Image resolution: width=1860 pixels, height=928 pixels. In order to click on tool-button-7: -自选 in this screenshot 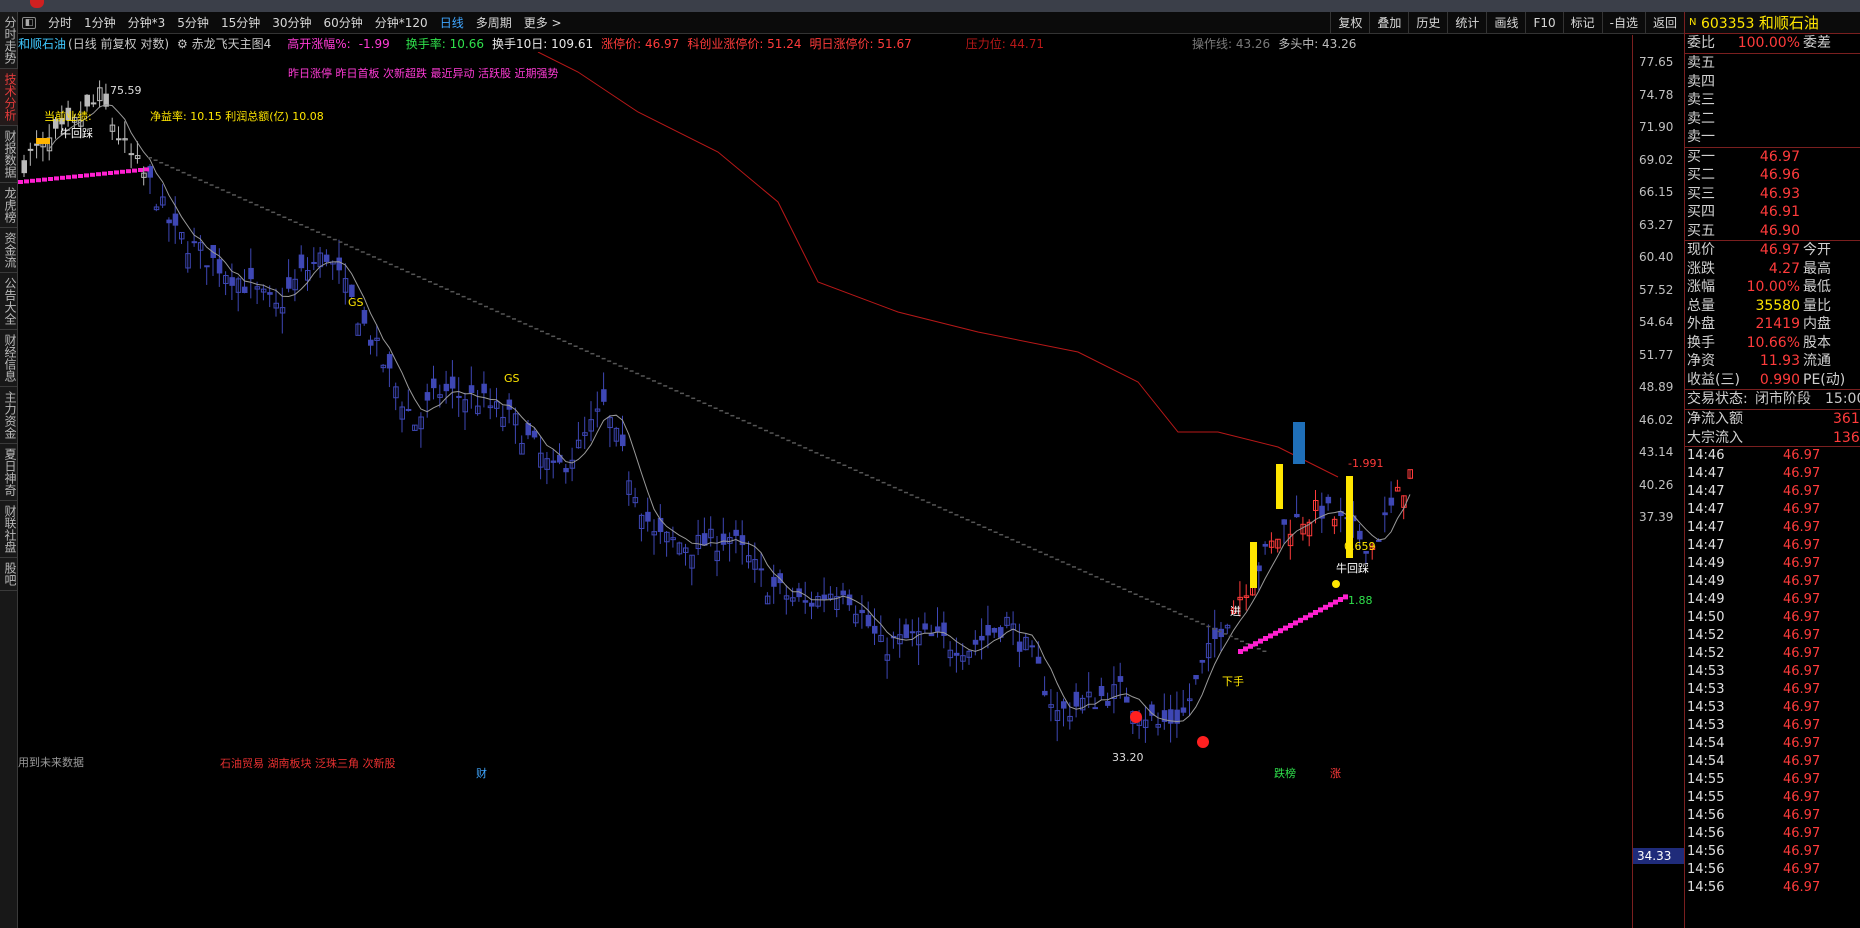, I will do `click(1623, 23)`.